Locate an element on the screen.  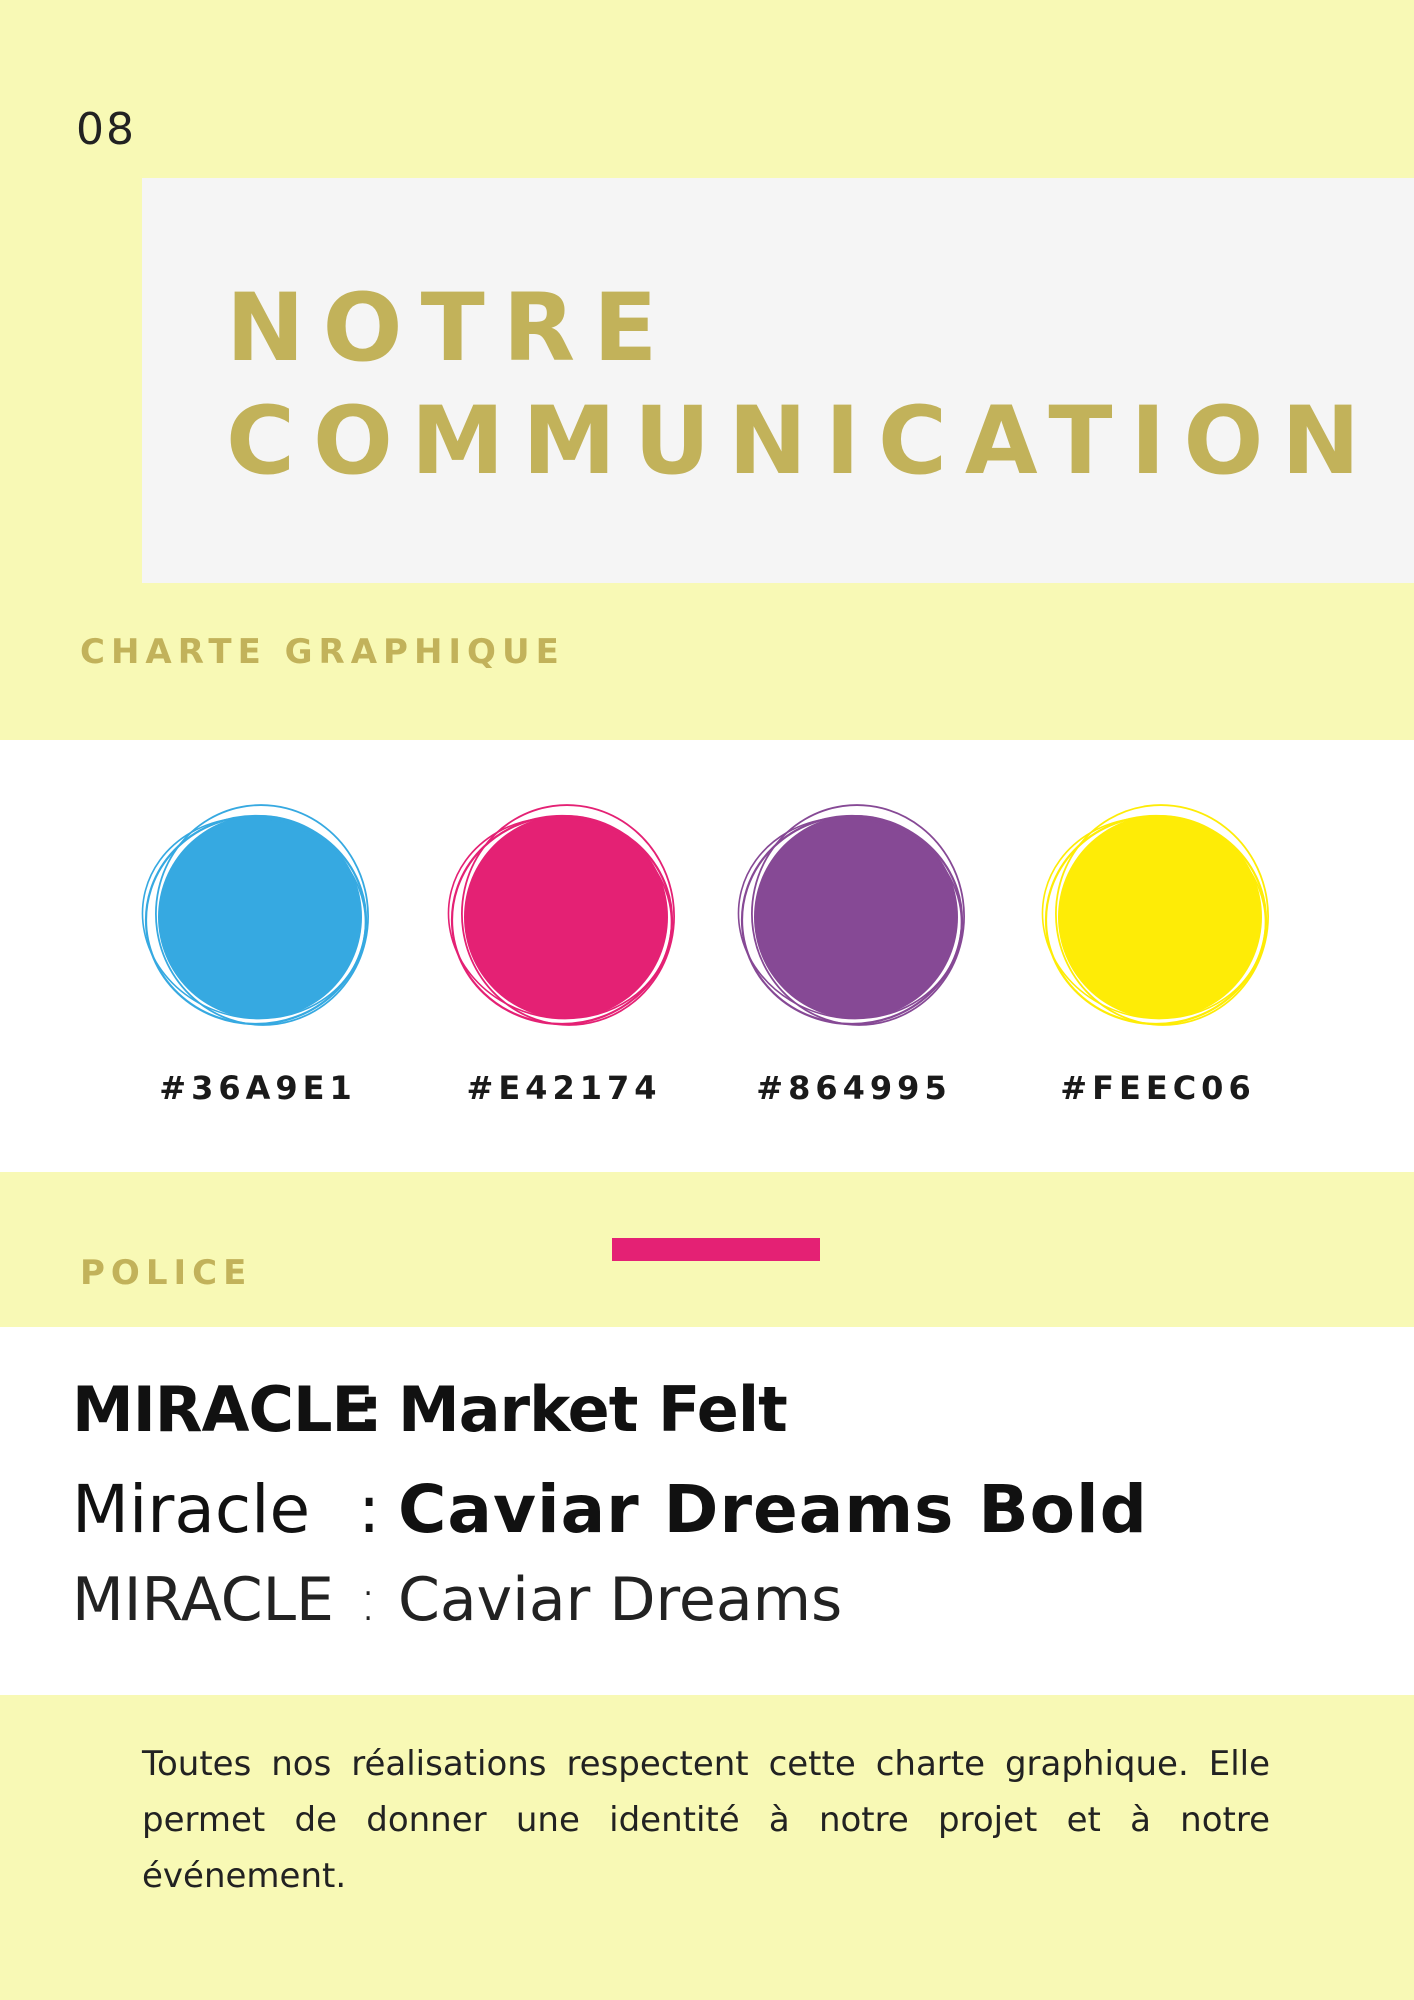
color-swatch-pink: #E42174 is located at coordinates (564, 956).